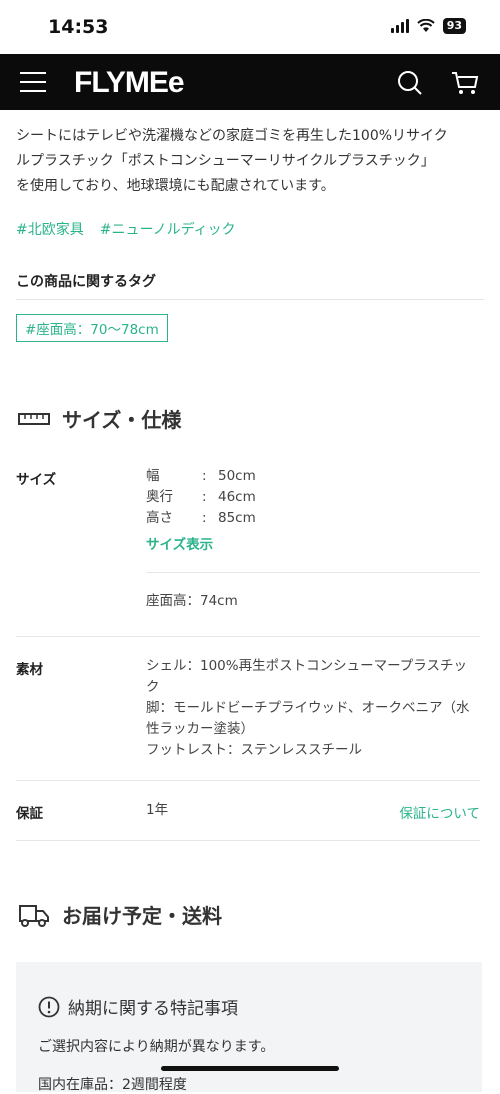 The image size is (500, 1094). What do you see at coordinates (159, 518) in the screenshot?
I see `dim-key: 高さ` at bounding box center [159, 518].